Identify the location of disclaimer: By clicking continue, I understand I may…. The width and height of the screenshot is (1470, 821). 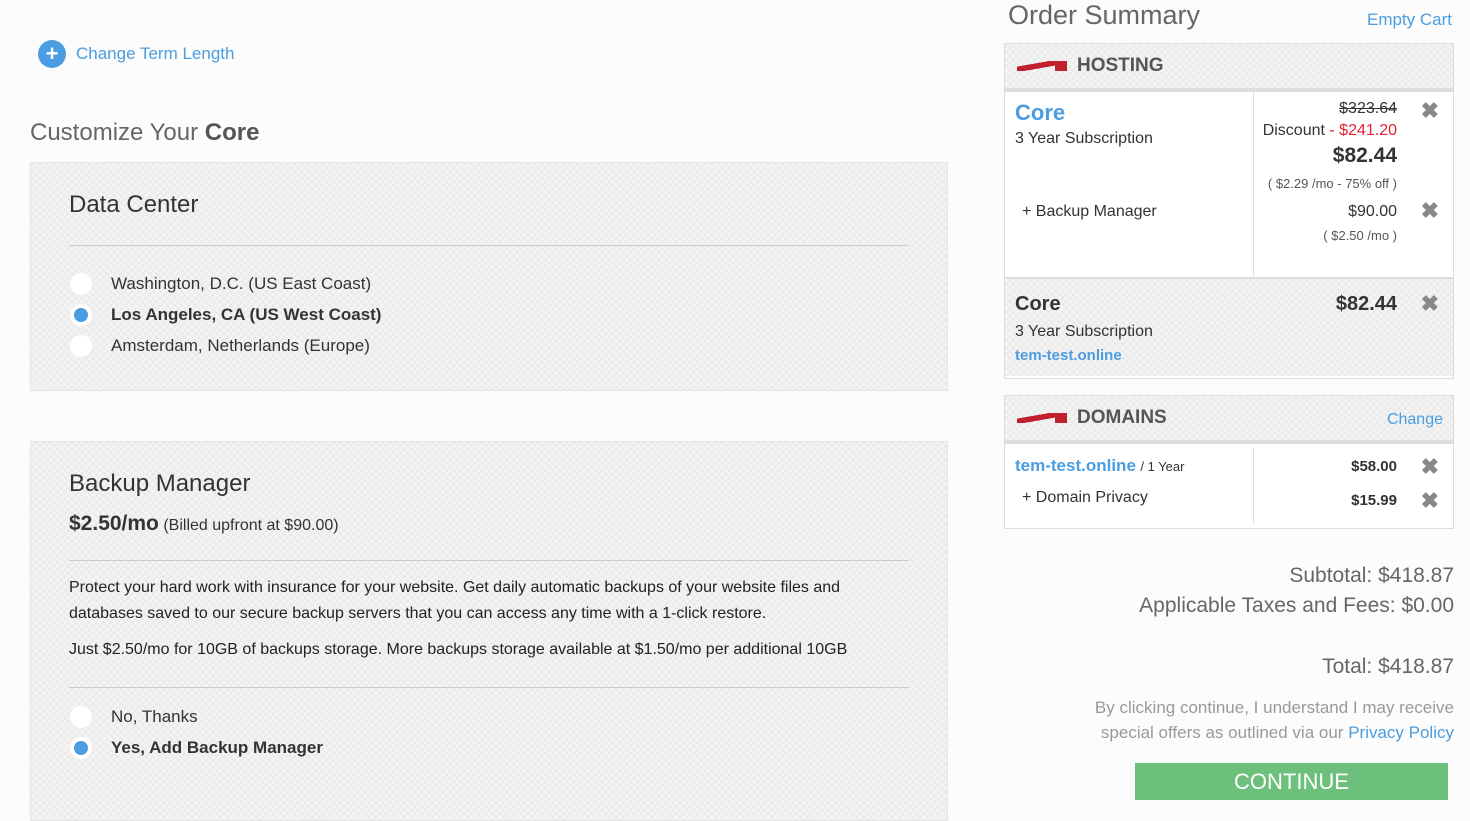
(1274, 720).